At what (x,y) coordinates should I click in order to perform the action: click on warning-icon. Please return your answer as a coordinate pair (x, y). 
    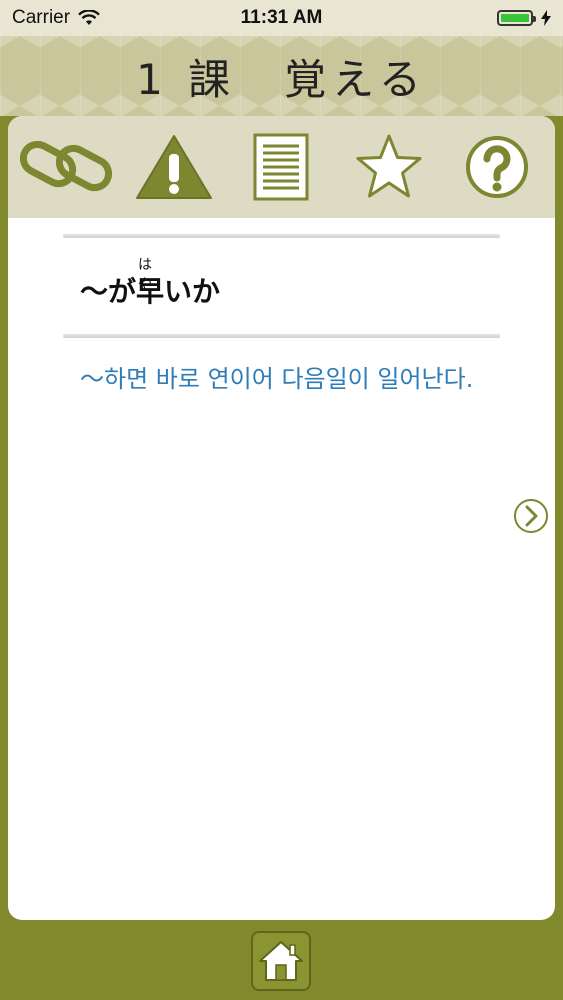
    Looking at the image, I should click on (173, 167).